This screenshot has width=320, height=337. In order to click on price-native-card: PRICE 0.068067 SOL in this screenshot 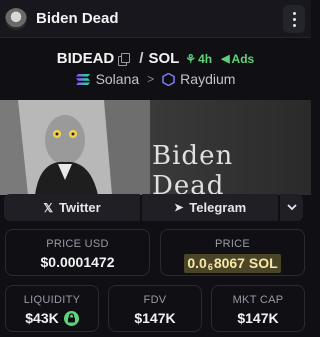, I will do `click(232, 252)`.